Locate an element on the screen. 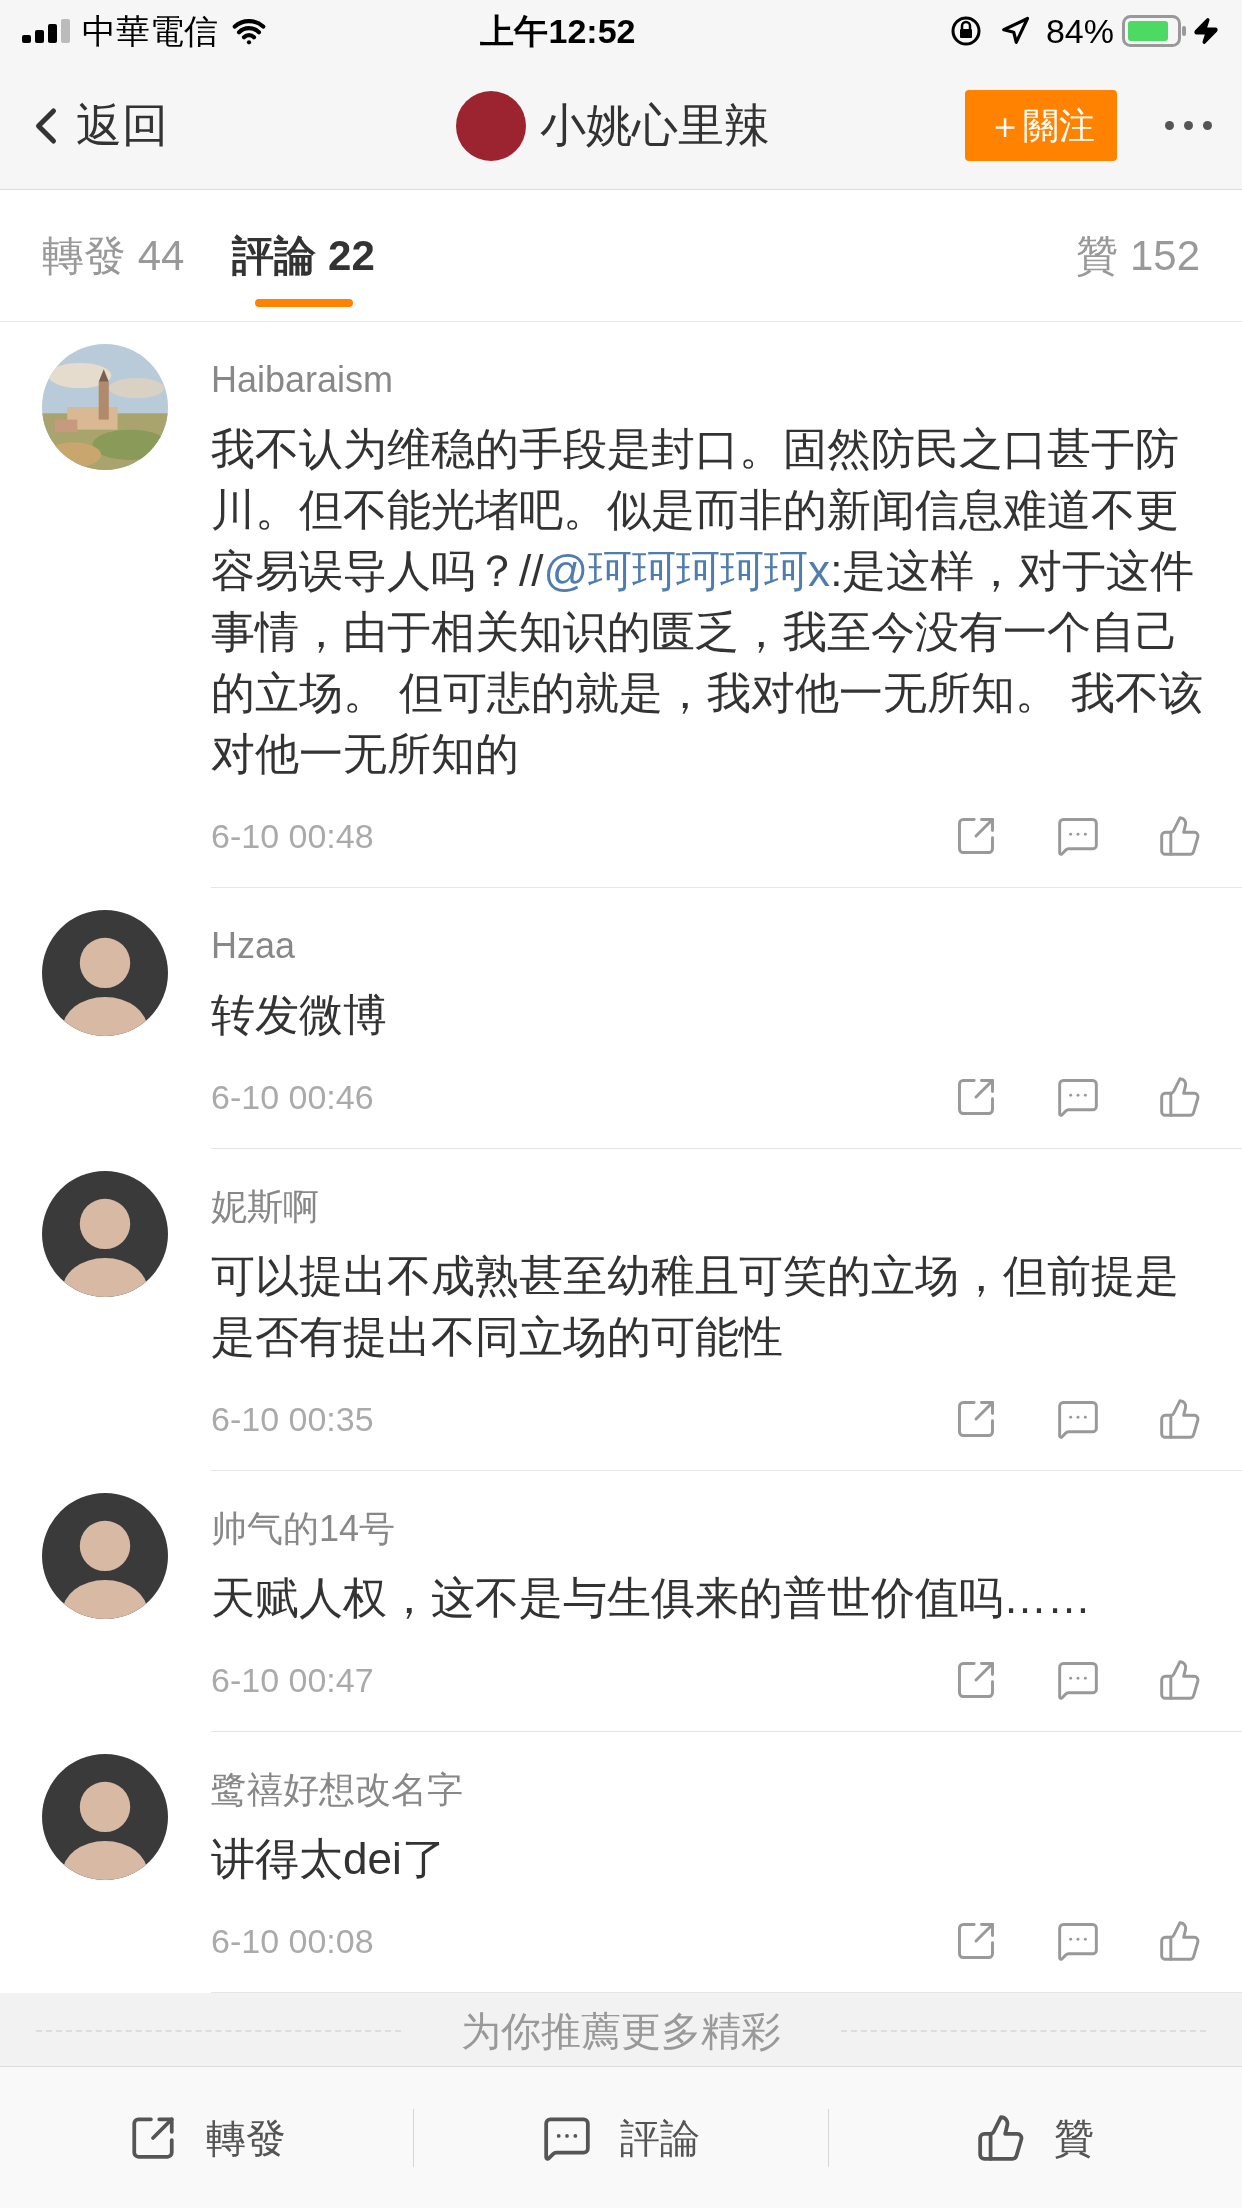 This screenshot has height=2208, width=1242. user-name: Hzaa is located at coordinates (253, 946).